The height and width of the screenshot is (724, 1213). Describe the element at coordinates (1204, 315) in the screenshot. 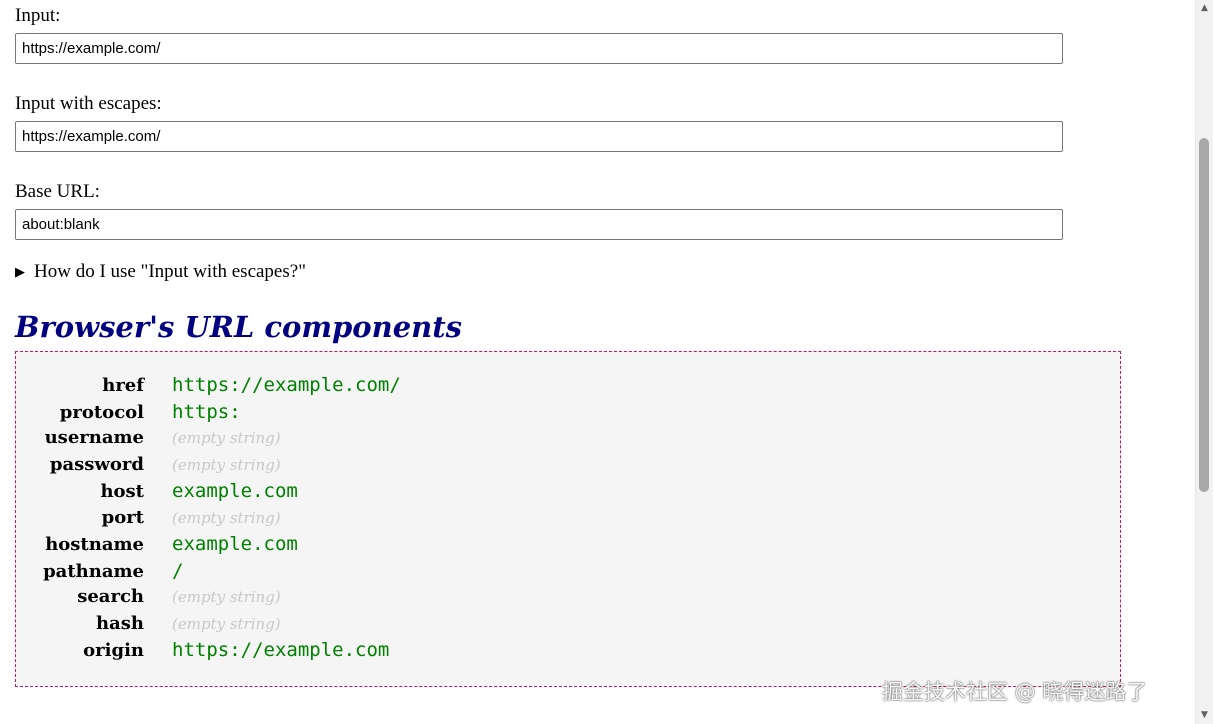

I see `scroll-thumb` at that location.